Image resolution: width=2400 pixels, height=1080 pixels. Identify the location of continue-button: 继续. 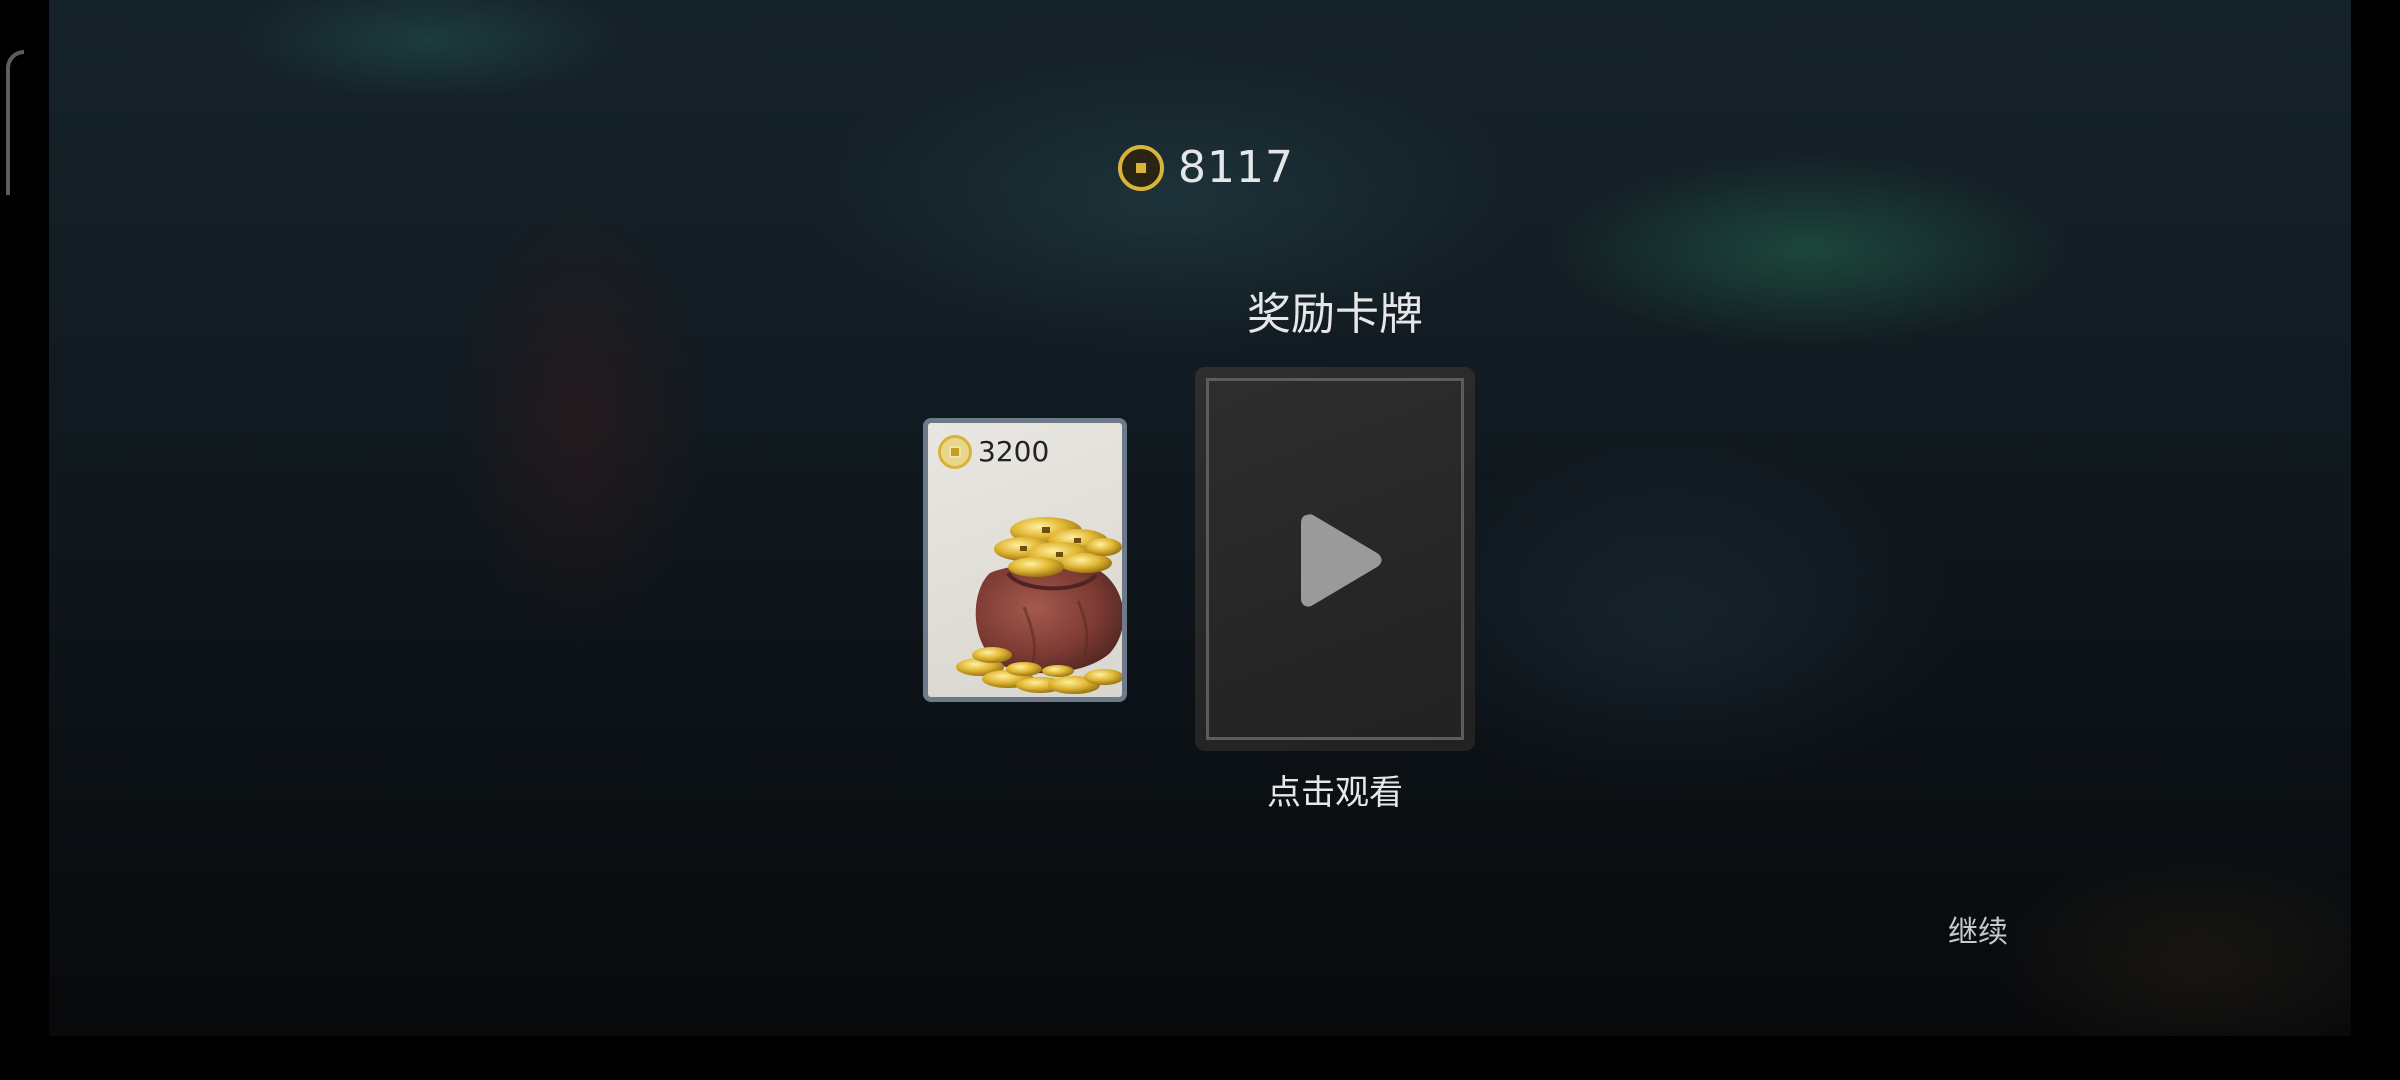
(1978, 933).